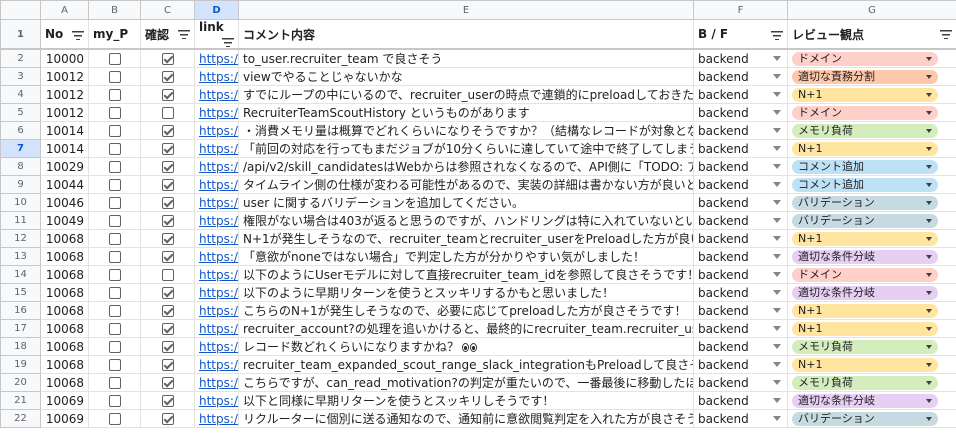 The width and height of the screenshot is (956, 435). What do you see at coordinates (466, 34) in the screenshot?
I see `header-comment: コメント内容` at bounding box center [466, 34].